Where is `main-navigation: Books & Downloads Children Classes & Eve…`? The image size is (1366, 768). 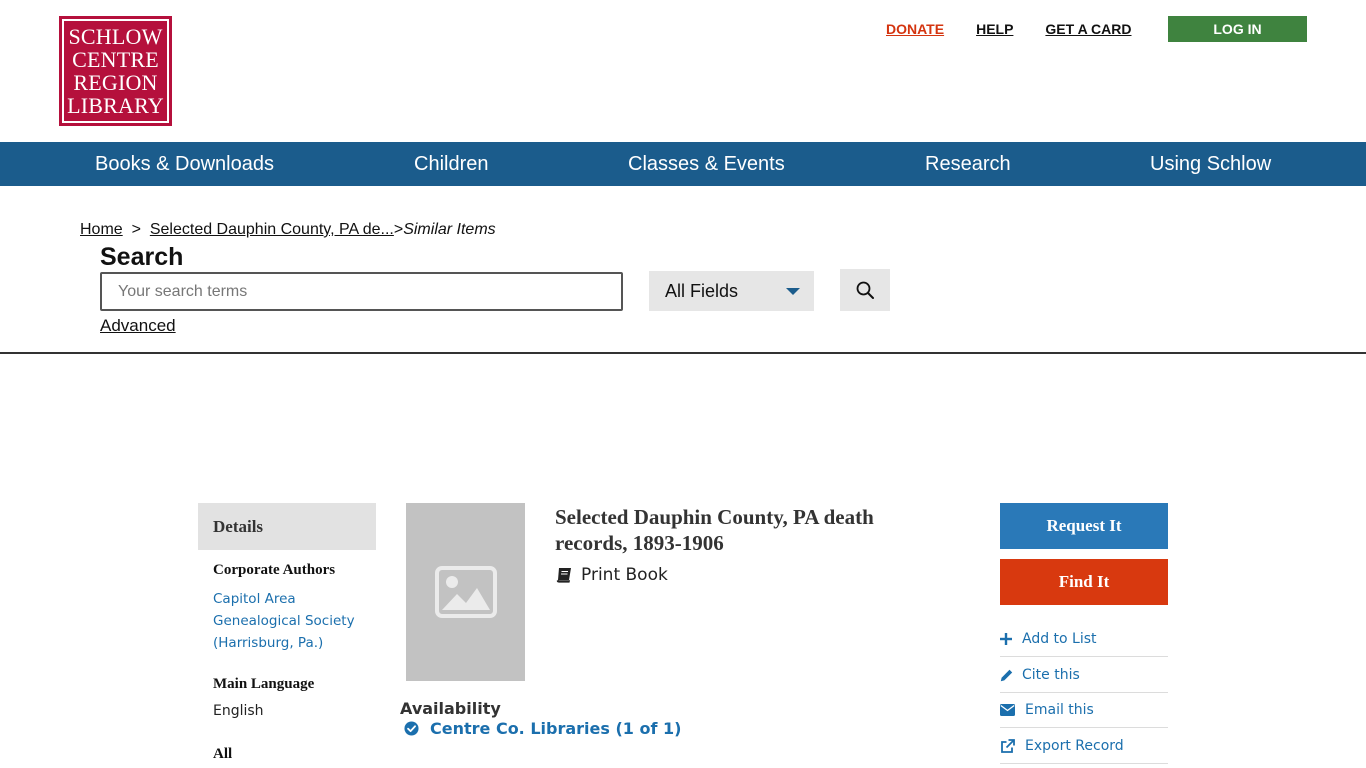 main-navigation: Books & Downloads Children Classes & Eve… is located at coordinates (683, 164).